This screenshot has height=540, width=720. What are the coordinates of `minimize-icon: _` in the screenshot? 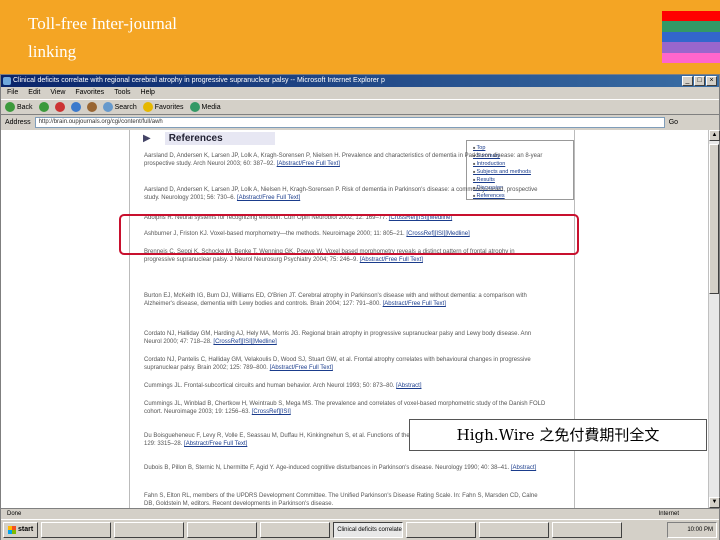 It's located at (687, 81).